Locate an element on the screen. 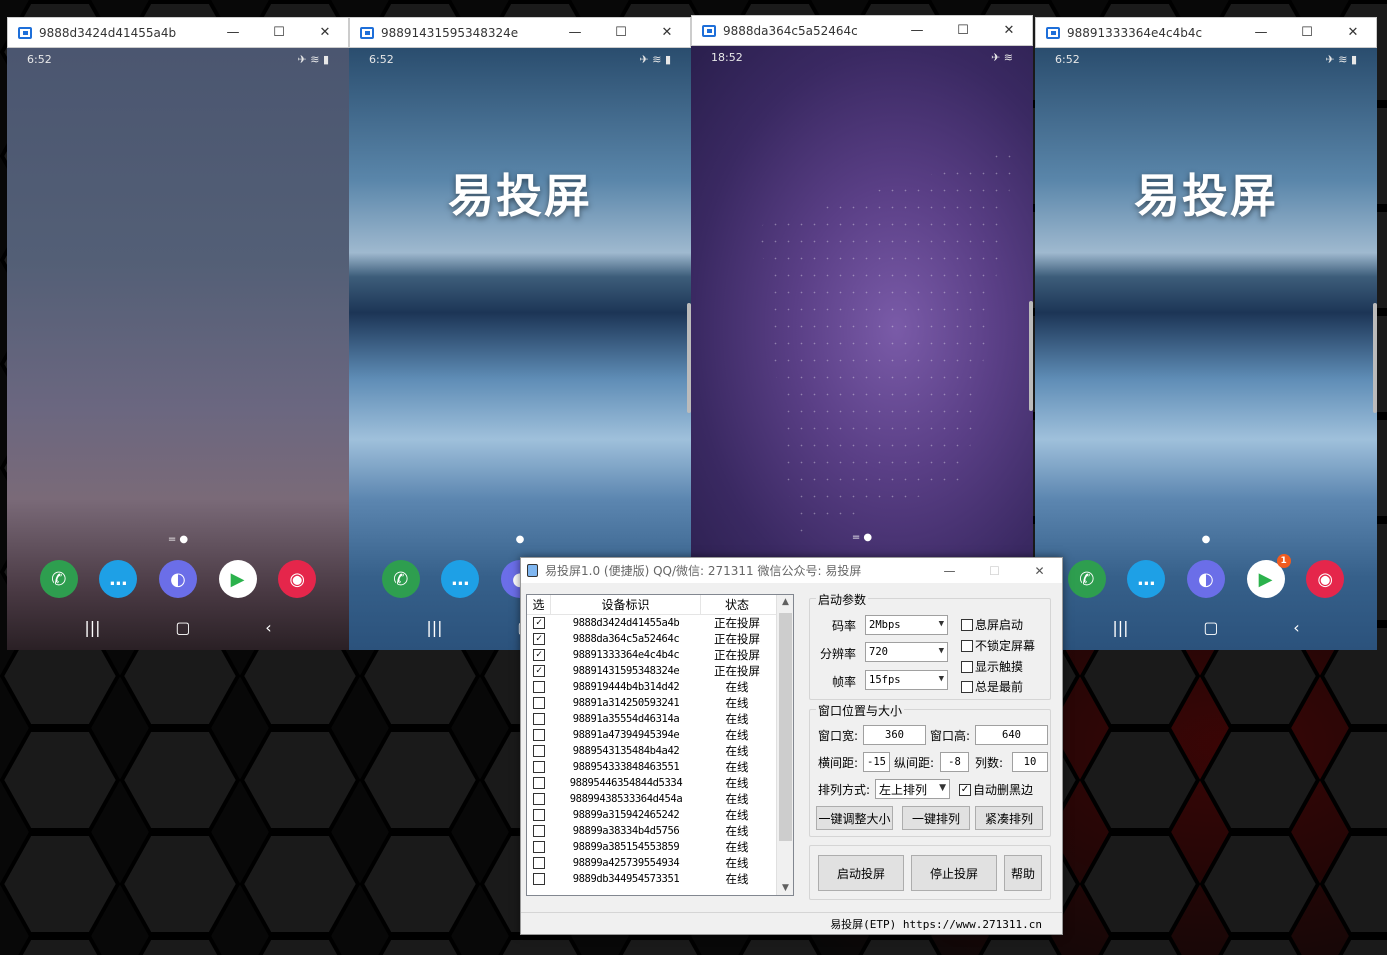 The width and height of the screenshot is (1387, 955). list-item: 98899a425739554934 在线 is located at coordinates (660, 863).